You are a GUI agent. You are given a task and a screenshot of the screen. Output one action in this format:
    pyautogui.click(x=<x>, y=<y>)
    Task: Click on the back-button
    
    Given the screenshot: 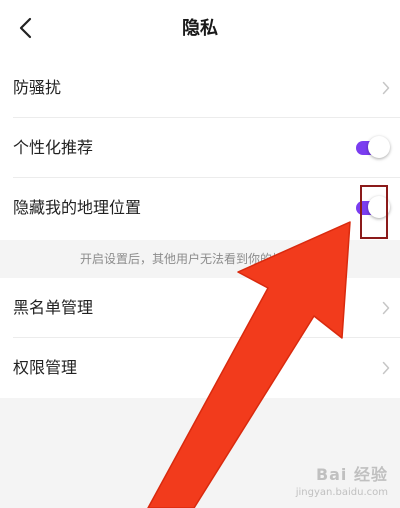 What is the action you would take?
    pyautogui.click(x=25, y=28)
    